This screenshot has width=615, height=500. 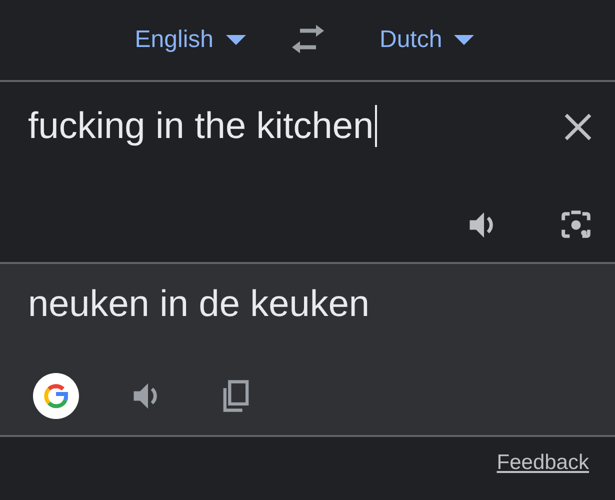 I want to click on source-language-dropdown: English, so click(x=190, y=40).